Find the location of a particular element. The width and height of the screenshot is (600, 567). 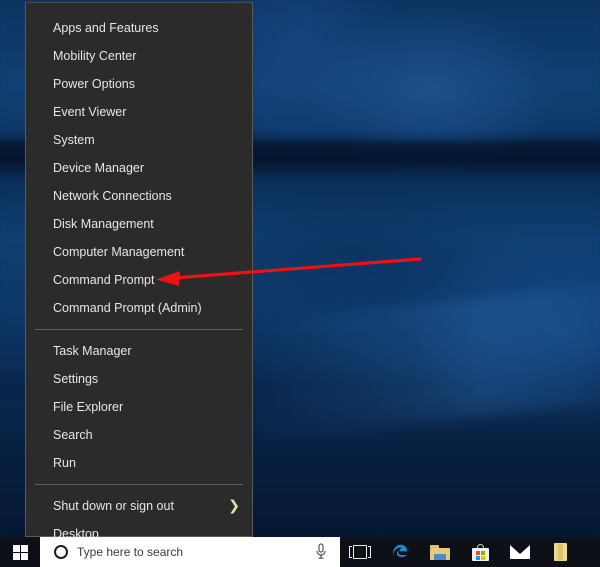

menu-item-disk-management: Disk Management is located at coordinates (139, 224).